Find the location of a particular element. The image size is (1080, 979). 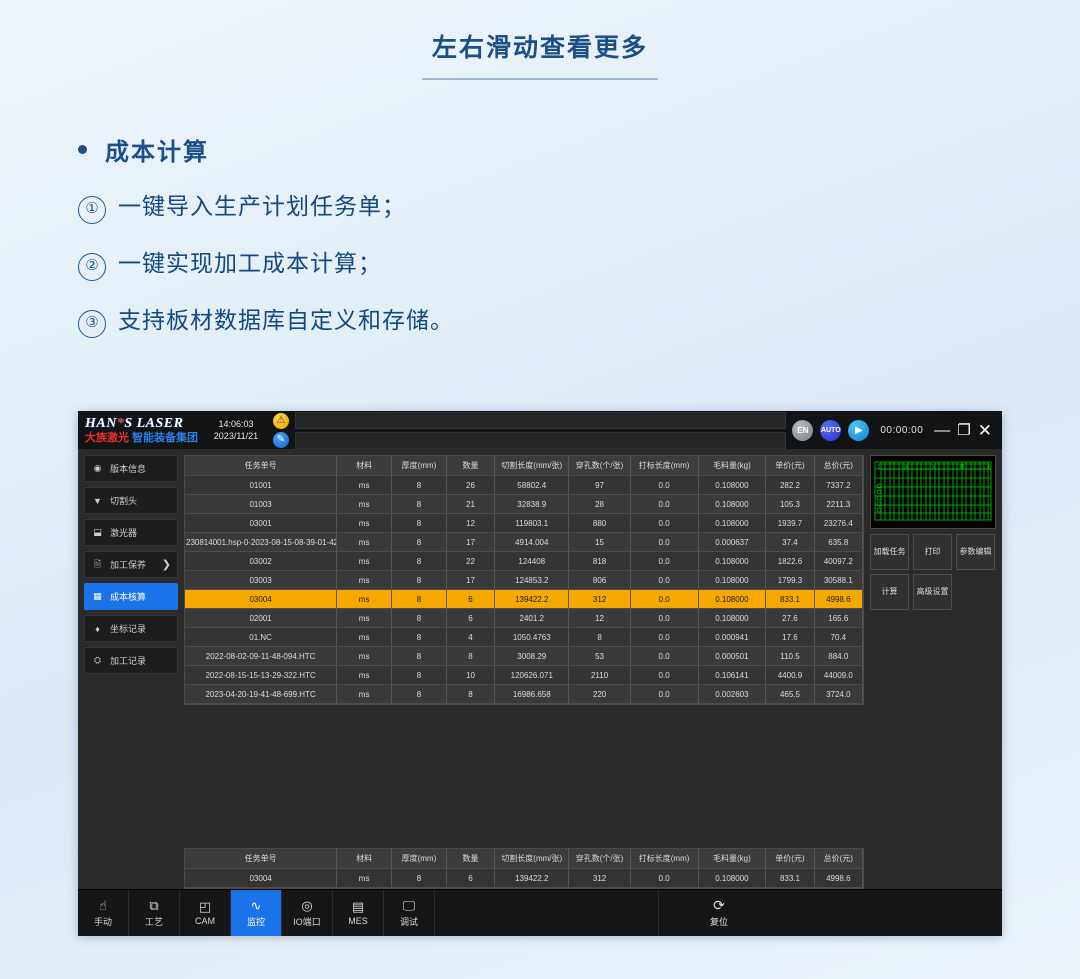

summary-header-5: 穿孔数(个/张) is located at coordinates (599, 859).